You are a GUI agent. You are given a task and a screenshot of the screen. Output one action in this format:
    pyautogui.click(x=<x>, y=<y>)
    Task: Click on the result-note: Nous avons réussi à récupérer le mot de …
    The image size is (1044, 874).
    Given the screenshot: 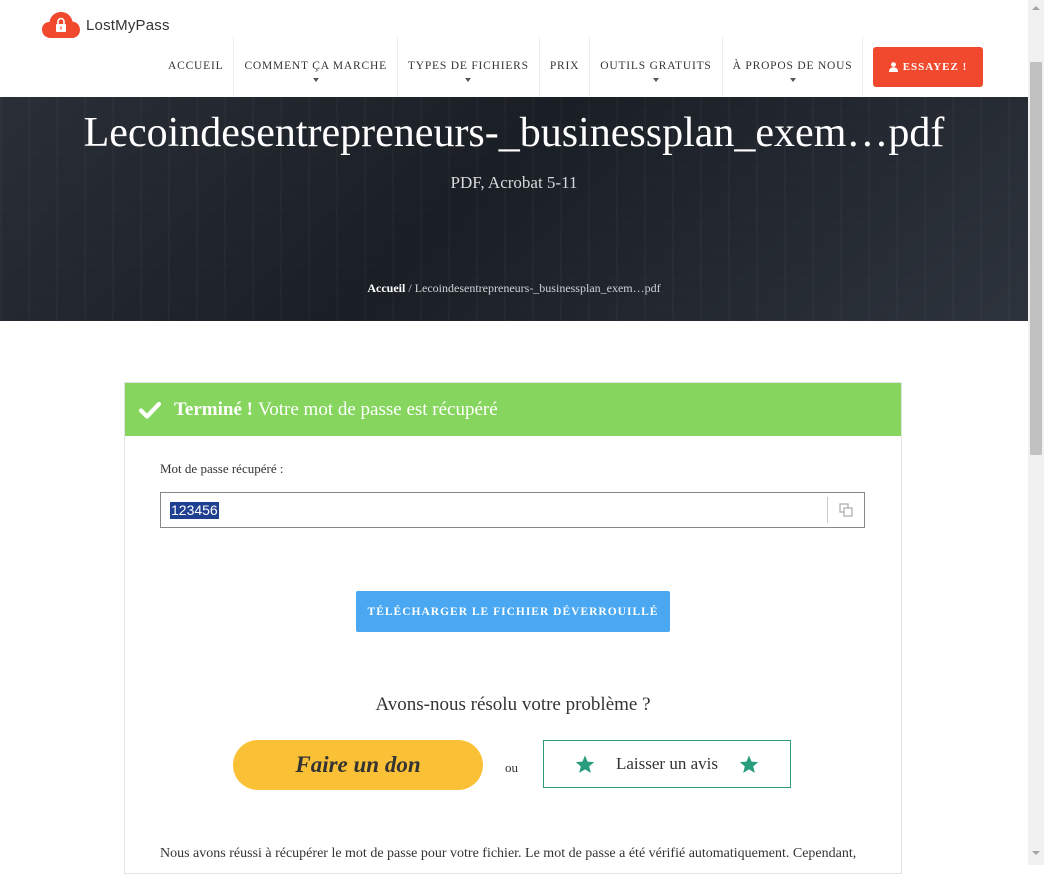 What is the action you would take?
    pyautogui.click(x=508, y=853)
    